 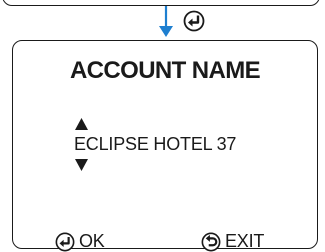 I want to click on scroll-down-icon, so click(x=81, y=165).